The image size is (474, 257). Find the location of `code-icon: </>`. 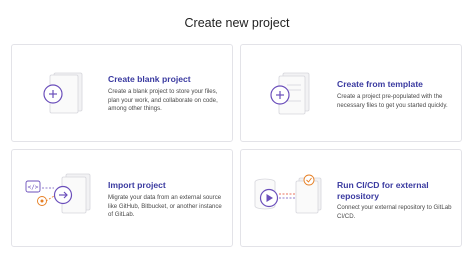

code-icon: </> is located at coordinates (33, 186).